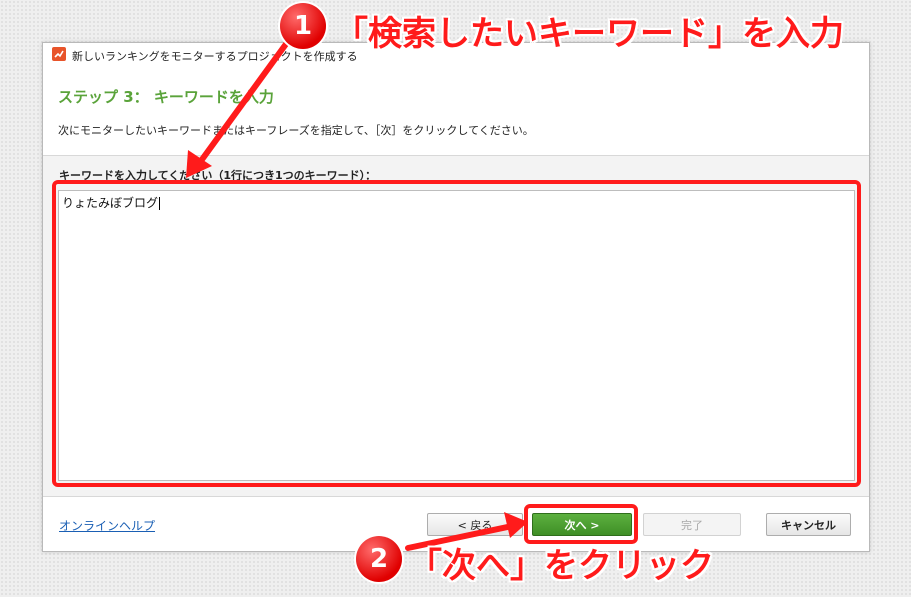 Image resolution: width=911 pixels, height=597 pixels. Describe the element at coordinates (215, 56) in the screenshot. I see `window-title: 新しいランキングをモニターするプロジェクトを作成する` at that location.